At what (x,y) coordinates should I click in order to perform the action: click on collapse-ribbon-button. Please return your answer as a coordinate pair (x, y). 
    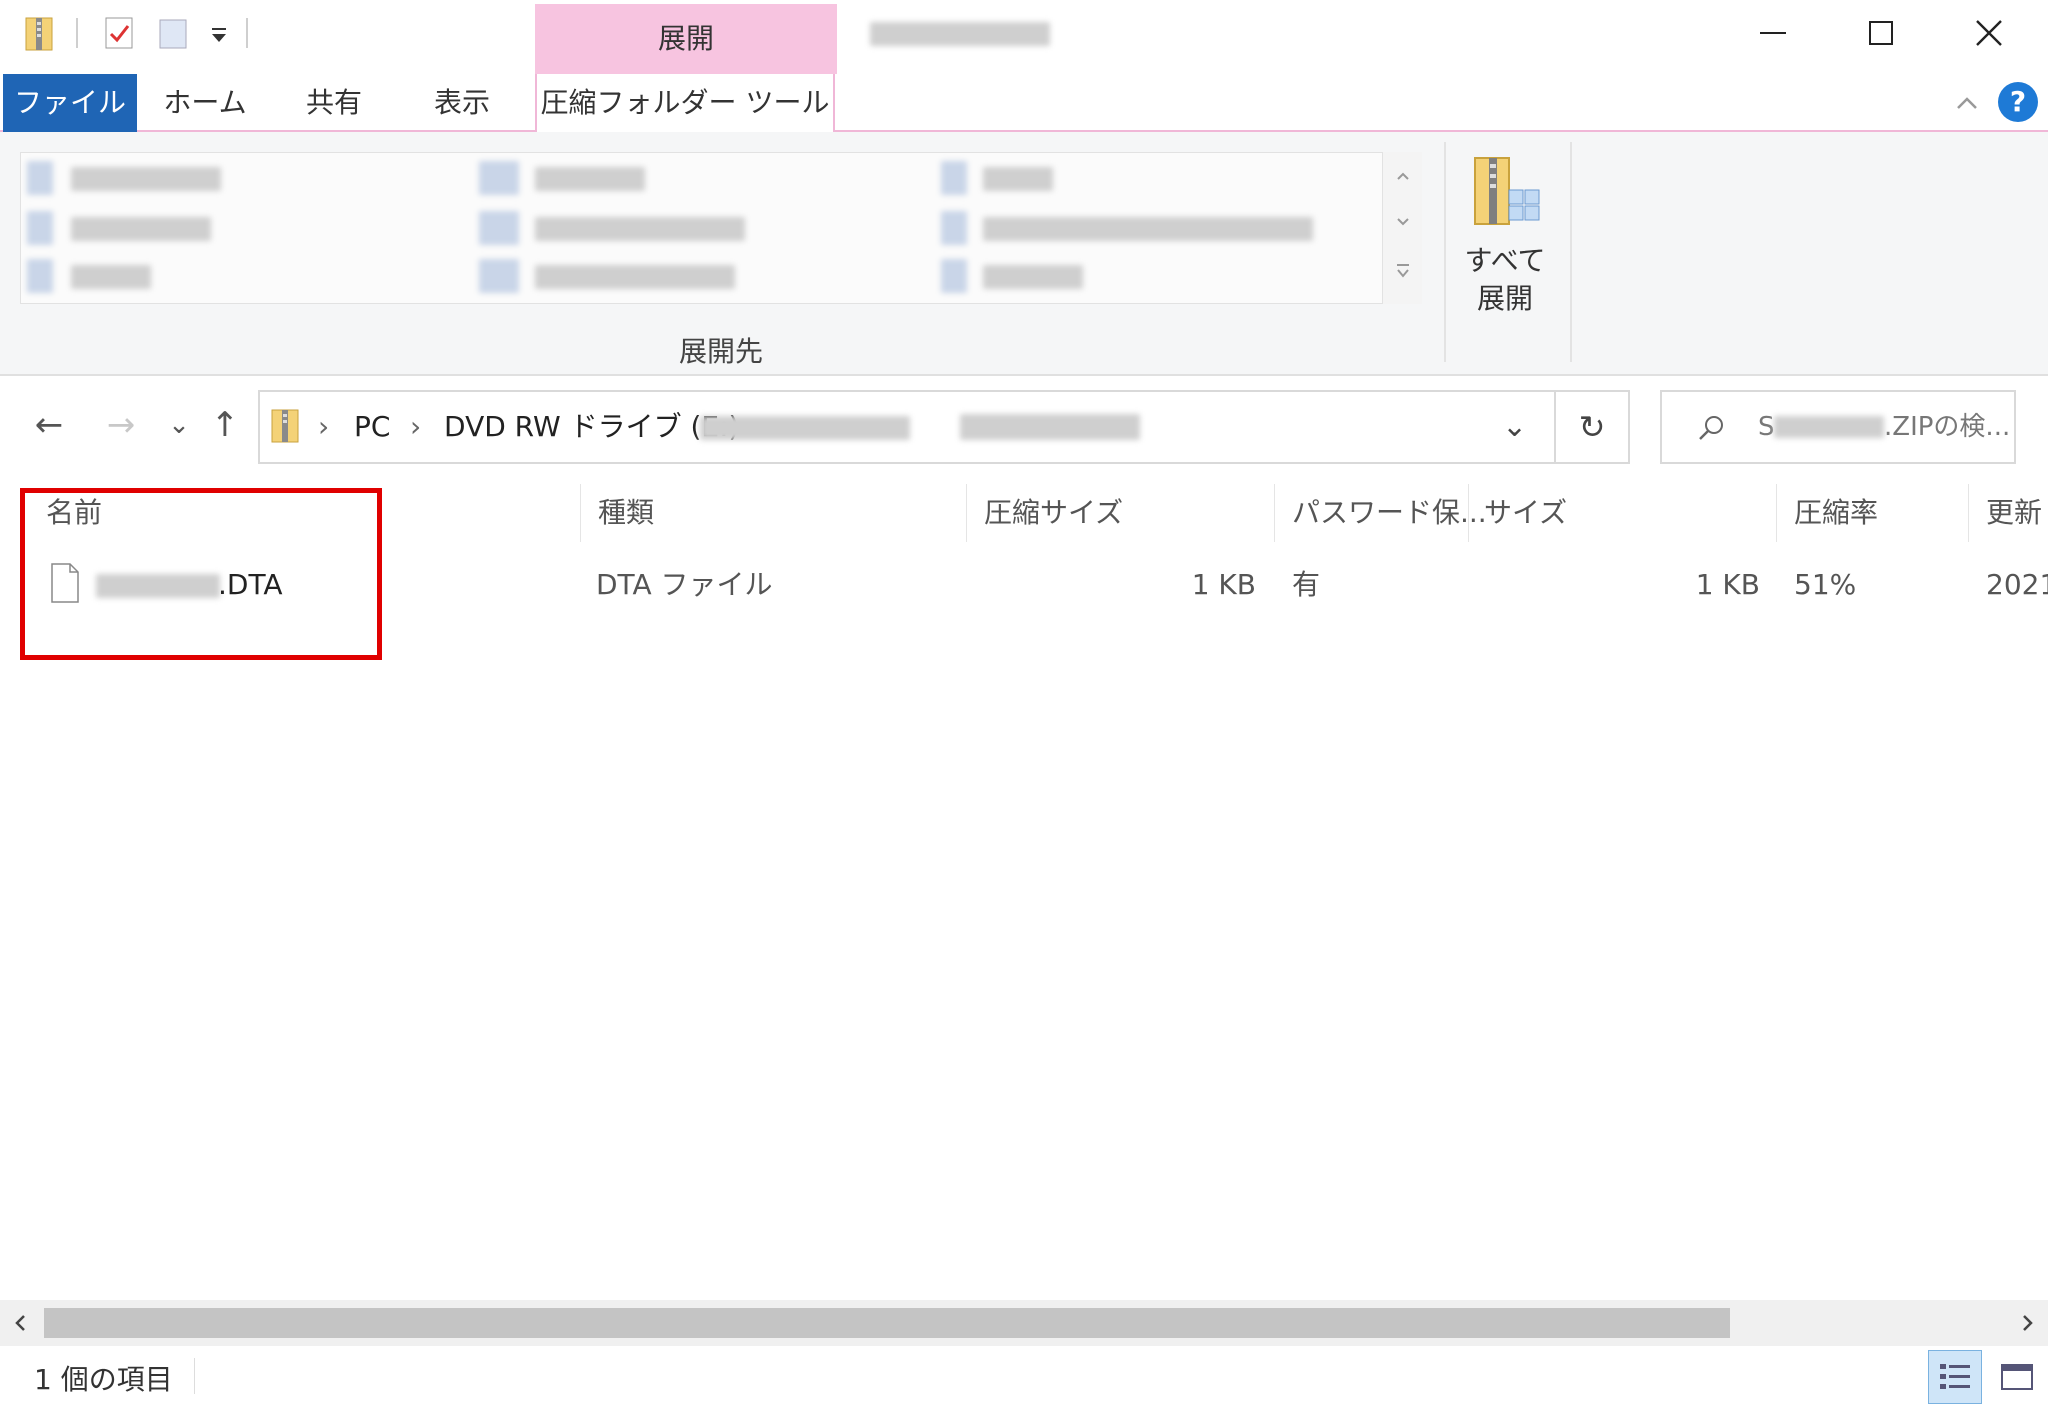
    Looking at the image, I should click on (1967, 103).